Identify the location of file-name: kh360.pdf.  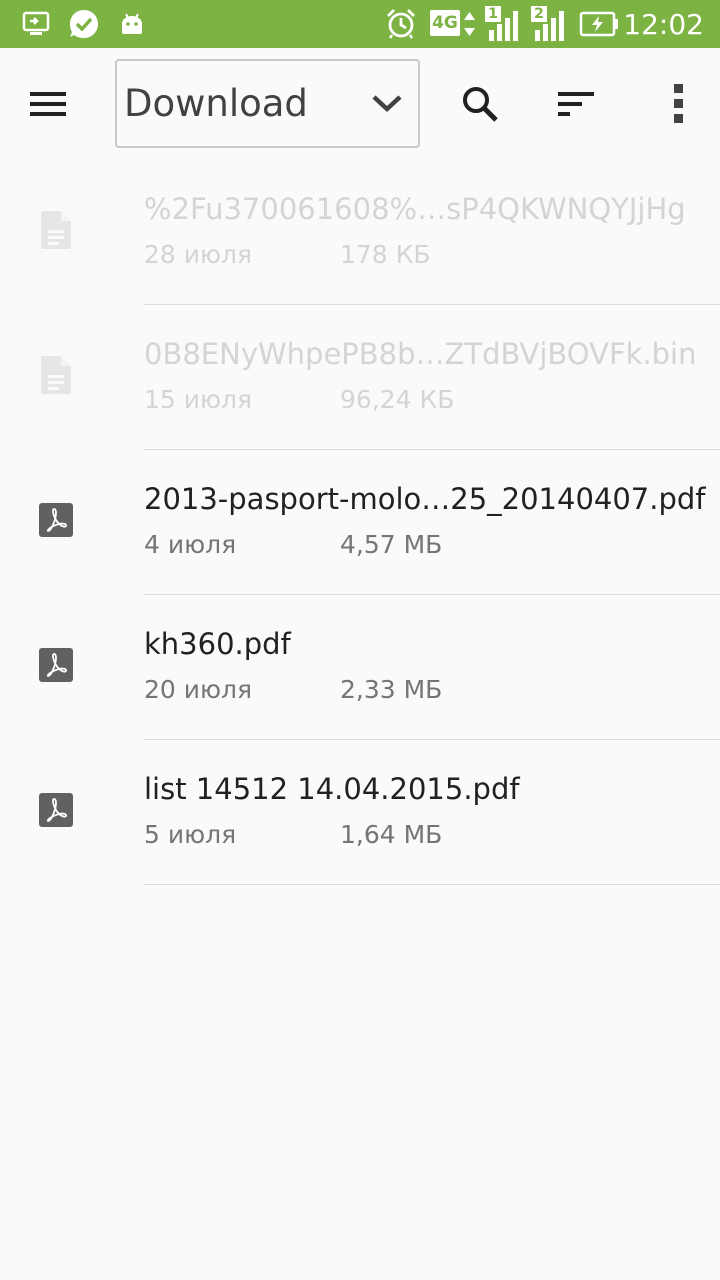
(217, 644).